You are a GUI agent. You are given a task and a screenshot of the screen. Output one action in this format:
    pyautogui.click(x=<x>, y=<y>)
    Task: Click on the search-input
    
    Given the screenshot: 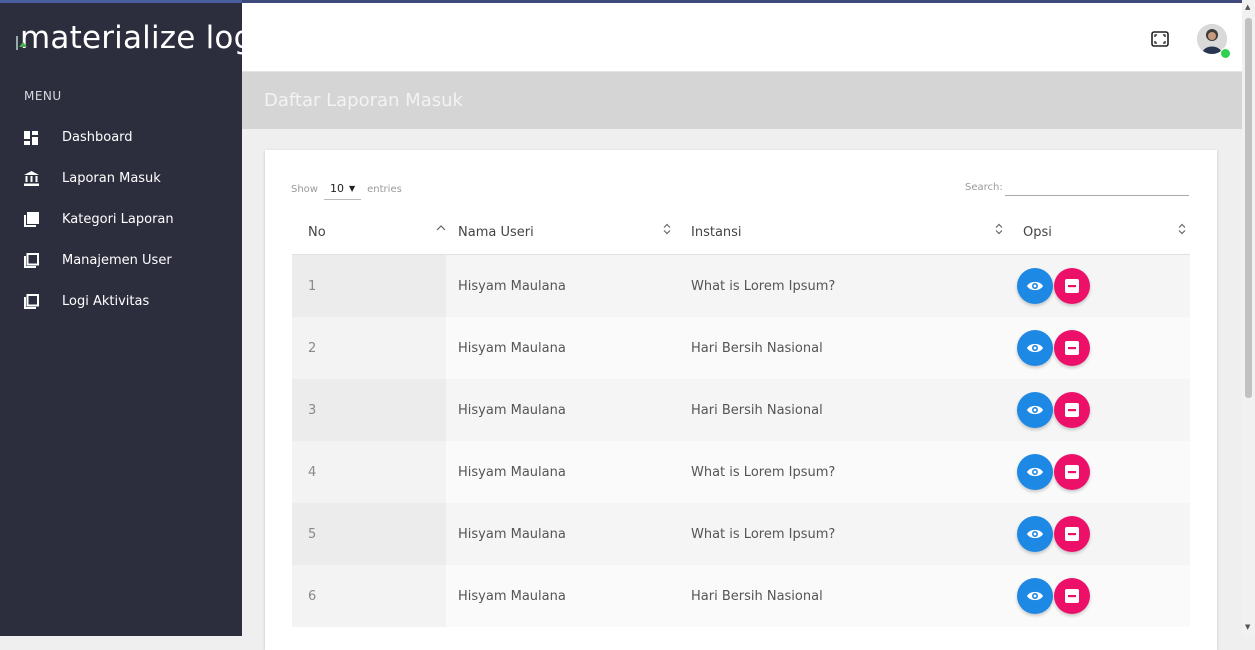 What is the action you would take?
    pyautogui.click(x=1096, y=187)
    